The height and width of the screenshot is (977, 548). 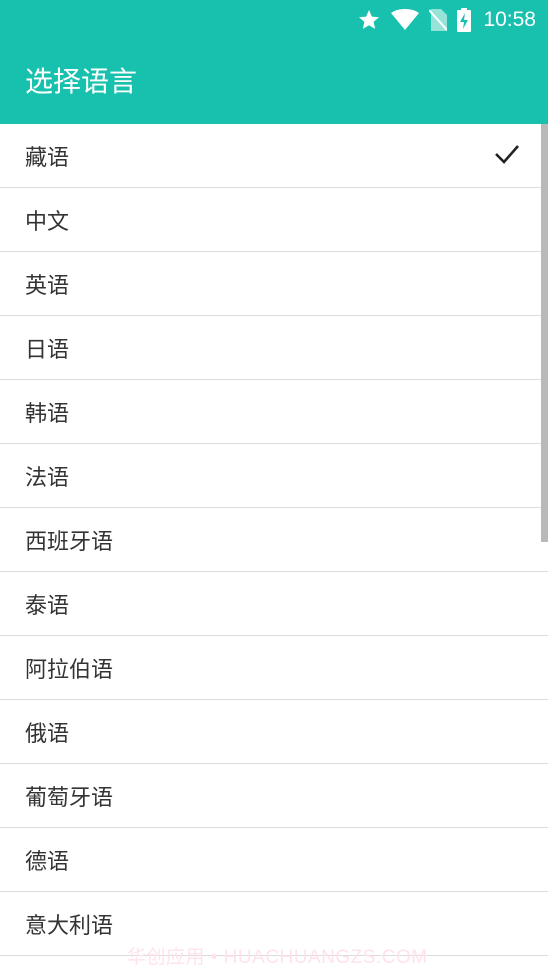 I want to click on language-label: 英语, so click(x=47, y=286).